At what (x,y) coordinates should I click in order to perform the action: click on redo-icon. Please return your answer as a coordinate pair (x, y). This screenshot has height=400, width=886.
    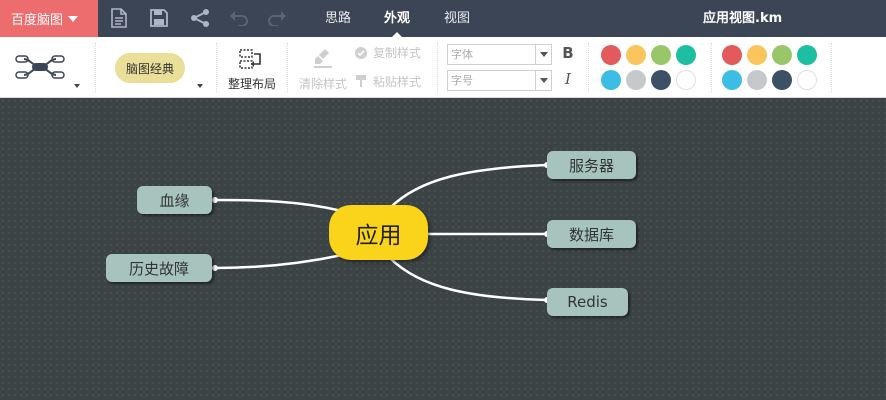
    Looking at the image, I should click on (277, 18).